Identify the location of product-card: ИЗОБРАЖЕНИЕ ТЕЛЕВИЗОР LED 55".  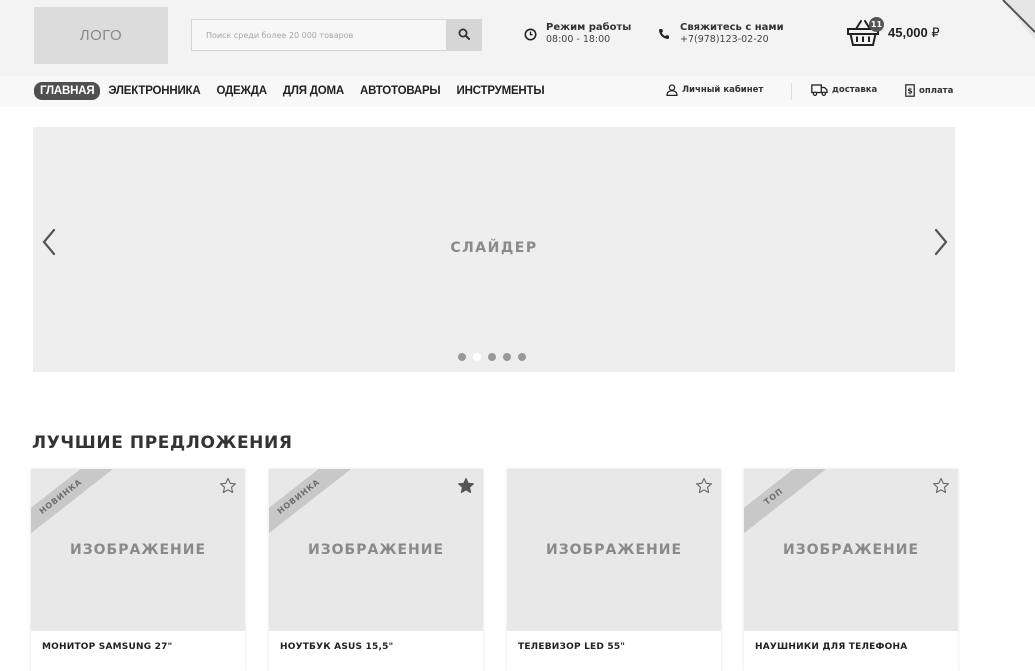
(614, 570).